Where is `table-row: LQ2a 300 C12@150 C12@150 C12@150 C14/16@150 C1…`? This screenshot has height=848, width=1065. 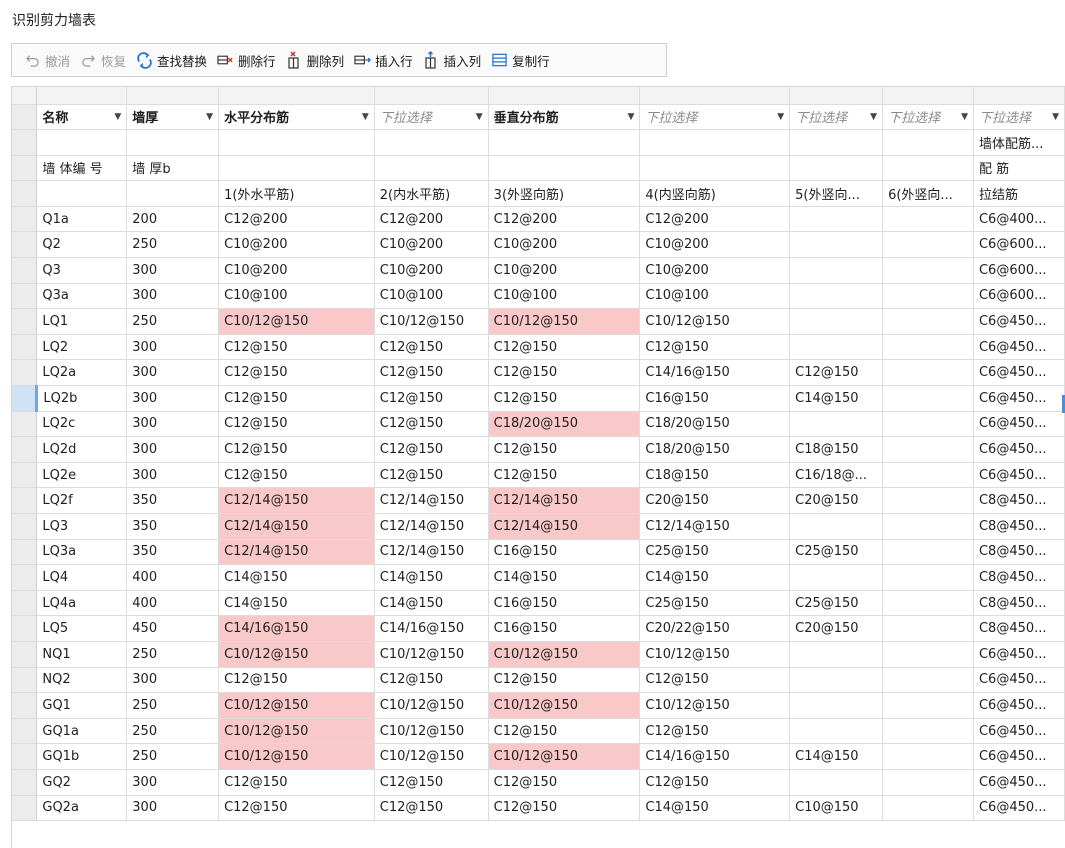
table-row: LQ2a 300 C12@150 C12@150 C12@150 C14/16@150 C1… is located at coordinates (538, 373).